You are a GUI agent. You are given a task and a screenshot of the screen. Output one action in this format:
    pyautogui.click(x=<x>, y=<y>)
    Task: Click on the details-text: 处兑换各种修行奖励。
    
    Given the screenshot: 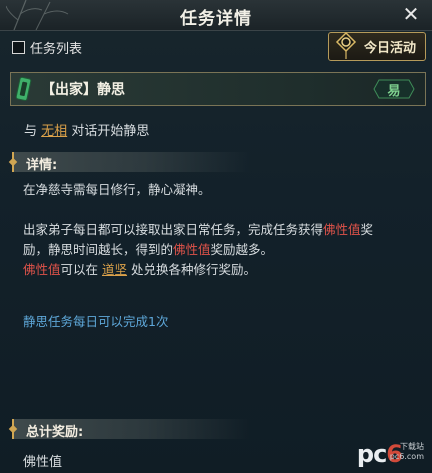 What is the action you would take?
    pyautogui.click(x=194, y=269)
    